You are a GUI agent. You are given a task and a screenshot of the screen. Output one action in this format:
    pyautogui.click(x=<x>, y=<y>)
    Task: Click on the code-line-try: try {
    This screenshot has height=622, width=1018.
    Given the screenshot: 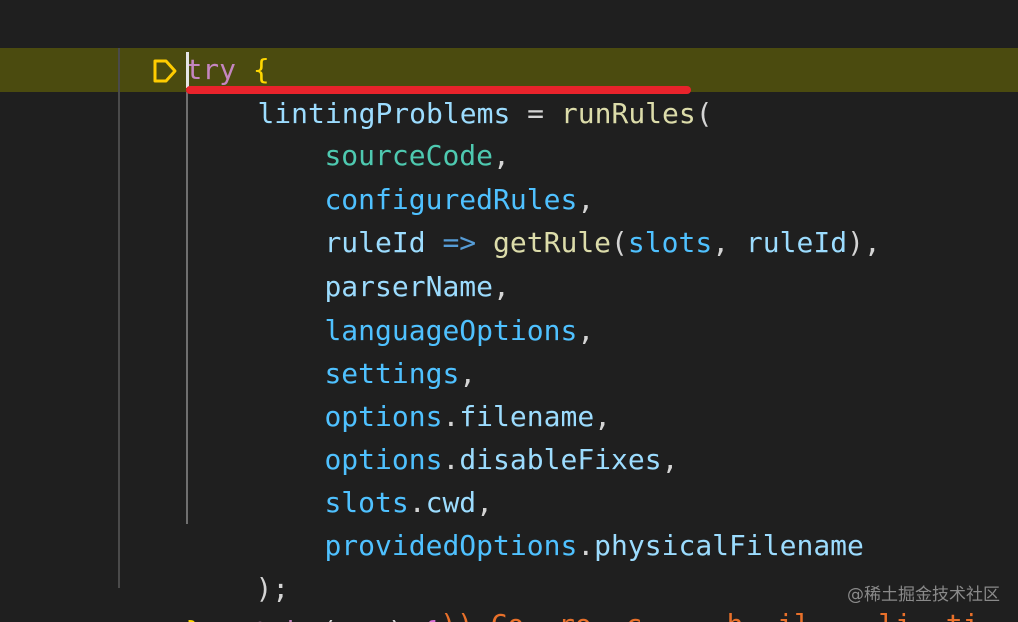 What is the action you would take?
    pyautogui.click(x=509, y=45)
    